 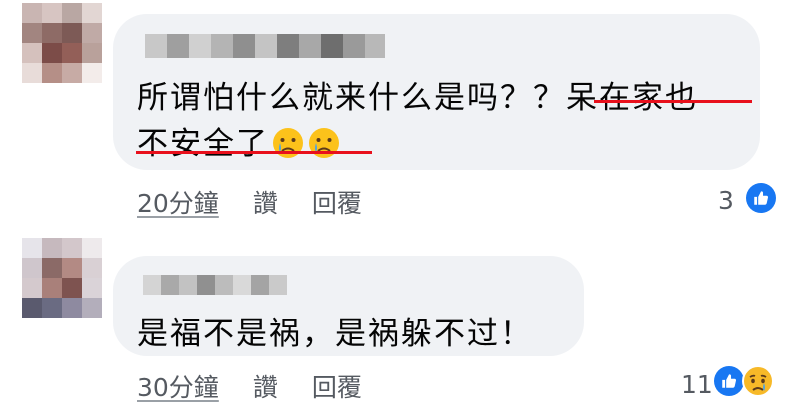 What do you see at coordinates (203, 144) in the screenshot?
I see `comment-text-line-2-text: 不安全了` at bounding box center [203, 144].